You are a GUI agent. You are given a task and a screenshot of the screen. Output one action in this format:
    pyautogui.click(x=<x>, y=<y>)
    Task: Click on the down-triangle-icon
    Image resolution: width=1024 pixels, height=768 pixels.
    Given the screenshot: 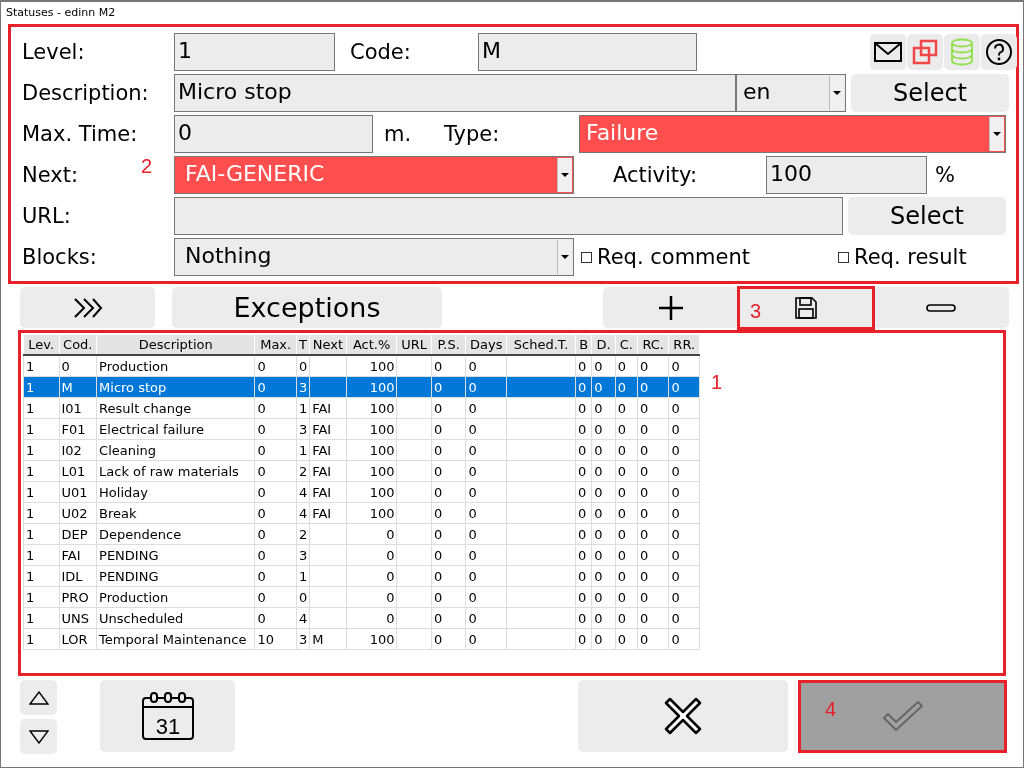 What is the action you would take?
    pyautogui.click(x=38, y=736)
    